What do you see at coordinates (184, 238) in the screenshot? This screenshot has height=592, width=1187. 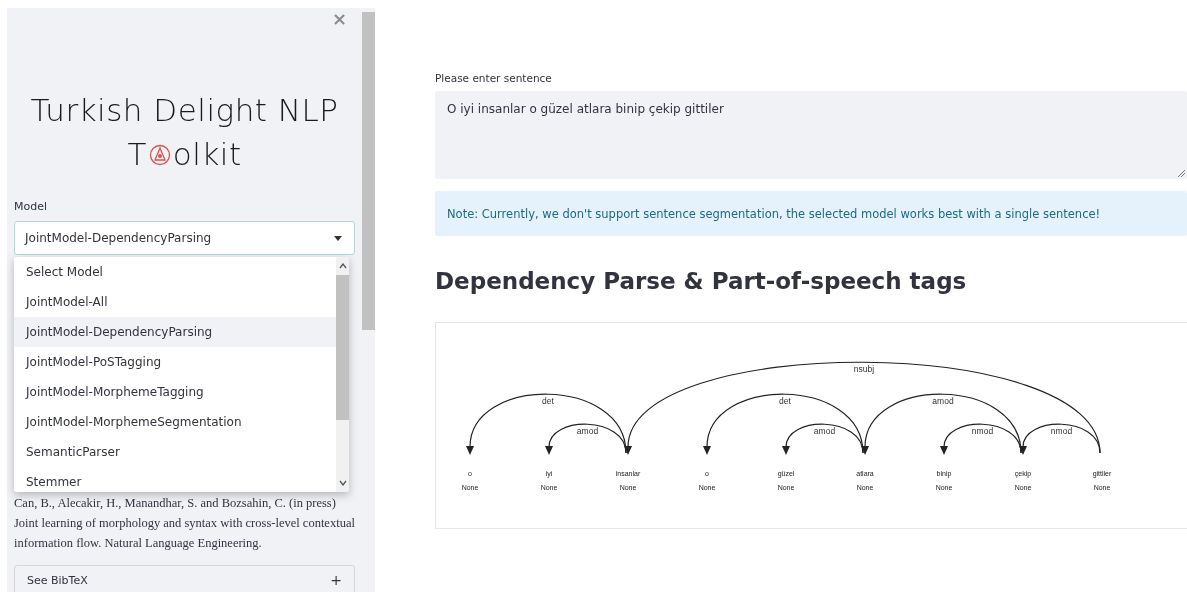 I see `model-select: JointModel-DependencyParsing` at bounding box center [184, 238].